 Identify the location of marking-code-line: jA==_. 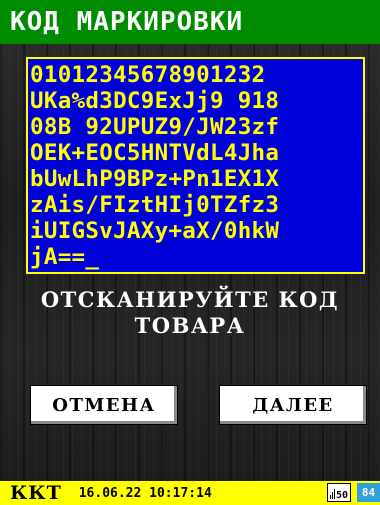
(65, 257).